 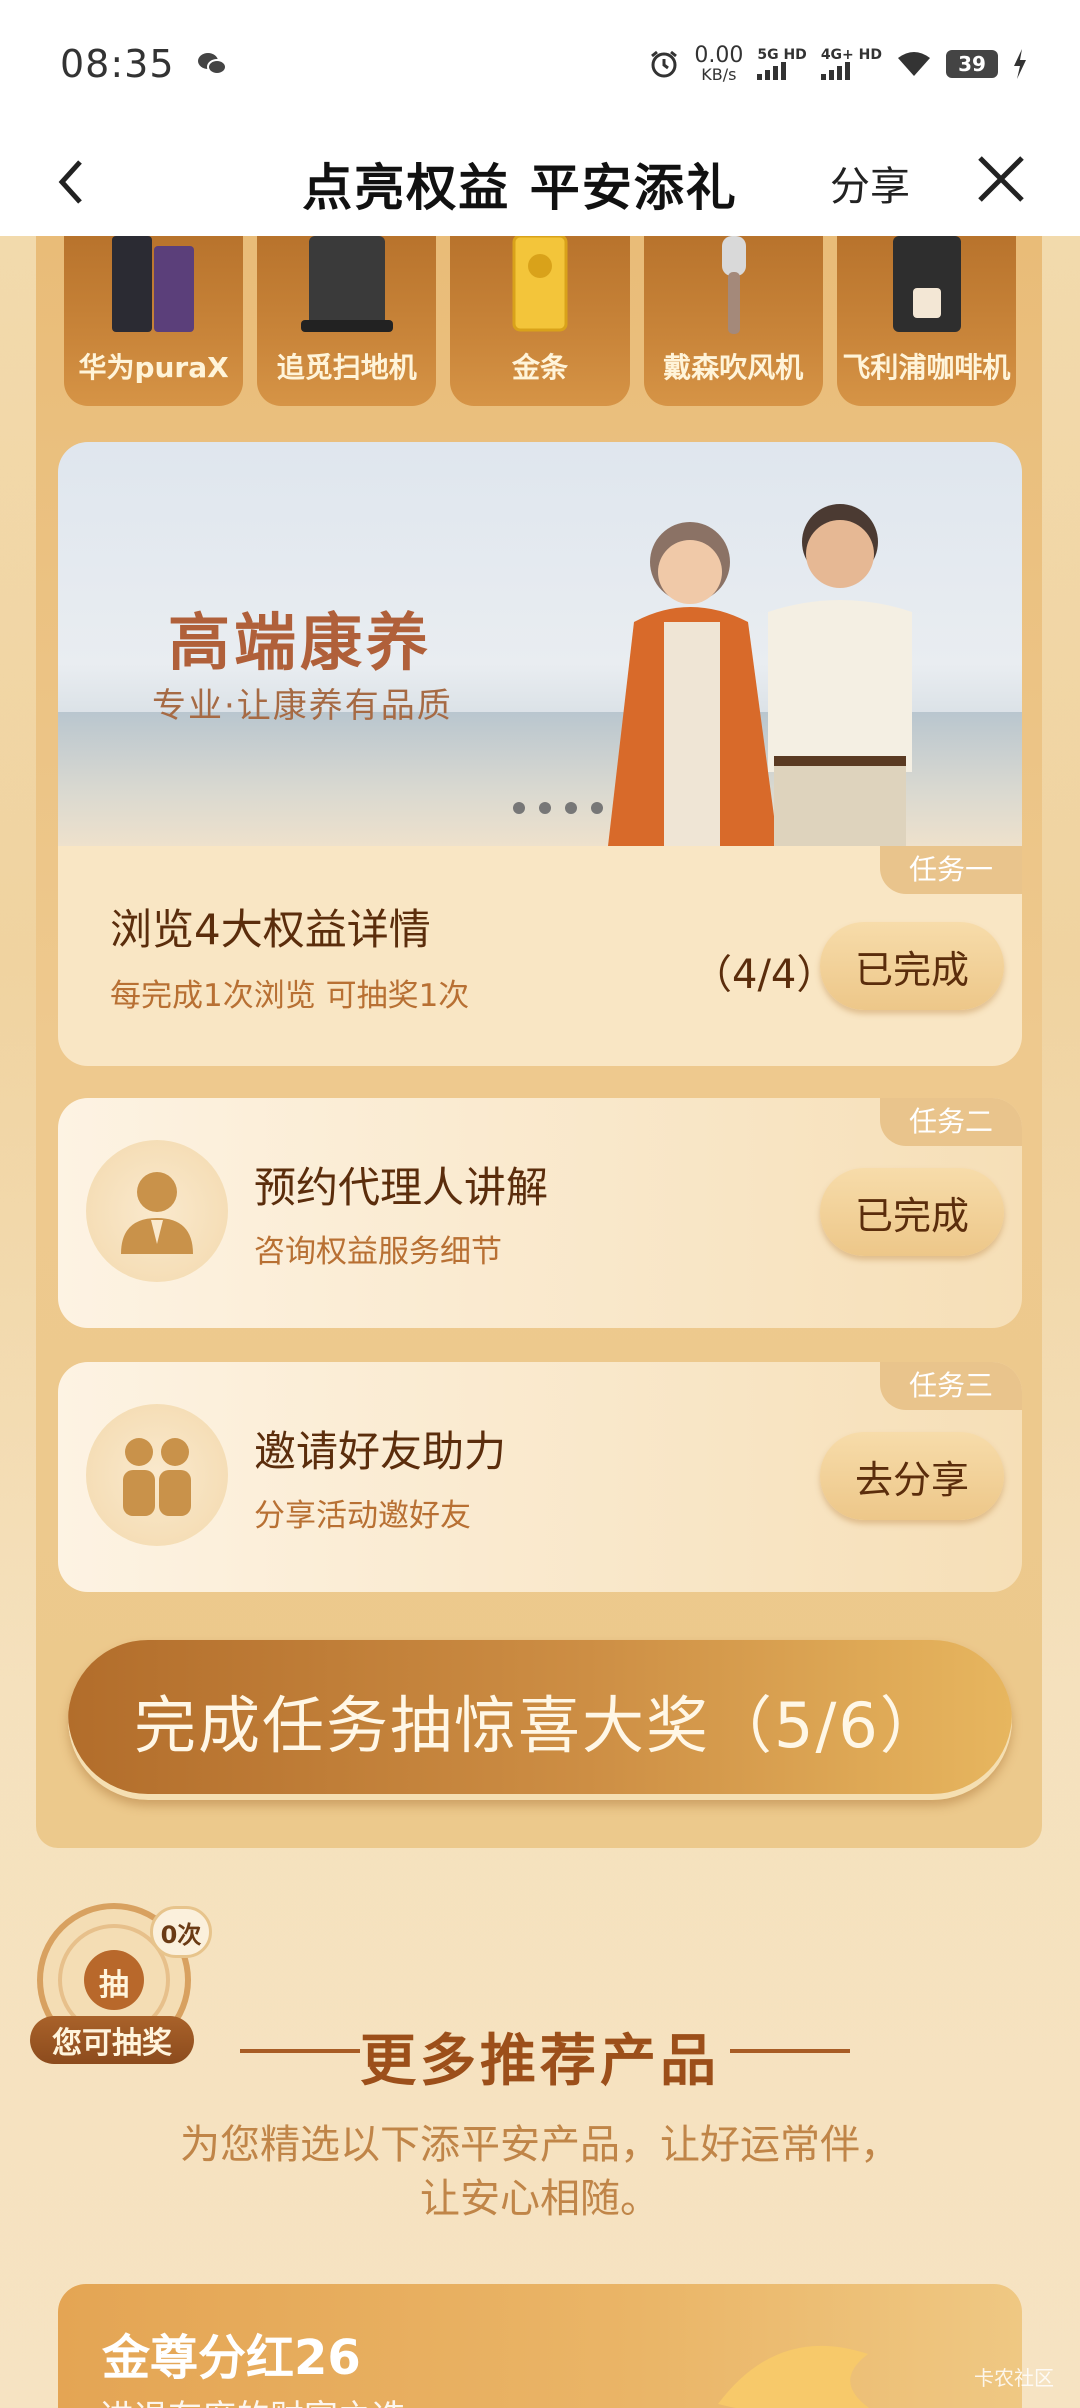 What do you see at coordinates (540, 2172) in the screenshot?
I see `section-subtitle: 为您精选以下添平安产品，让好运常伴， 让安心相随。` at bounding box center [540, 2172].